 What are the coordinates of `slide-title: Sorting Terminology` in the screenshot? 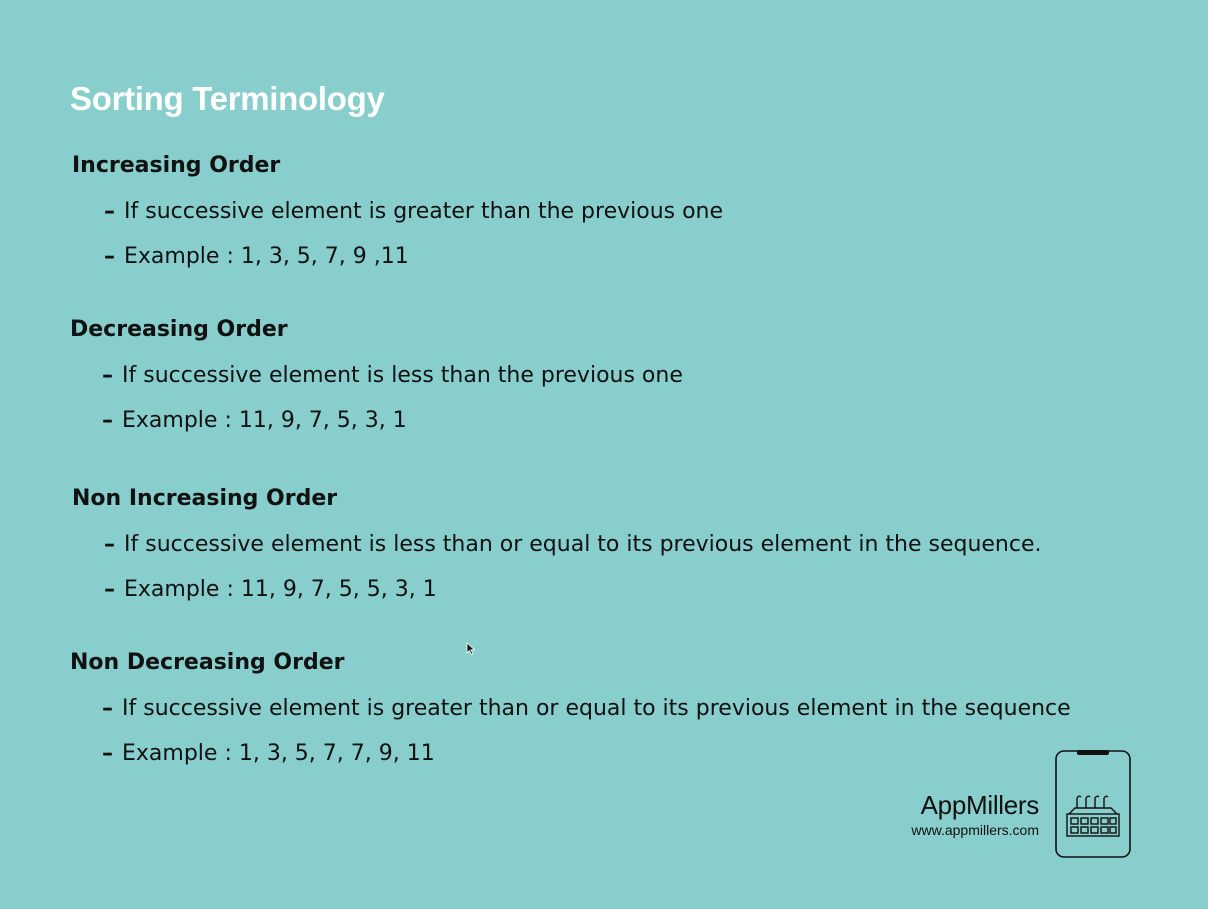 It's located at (227, 98).